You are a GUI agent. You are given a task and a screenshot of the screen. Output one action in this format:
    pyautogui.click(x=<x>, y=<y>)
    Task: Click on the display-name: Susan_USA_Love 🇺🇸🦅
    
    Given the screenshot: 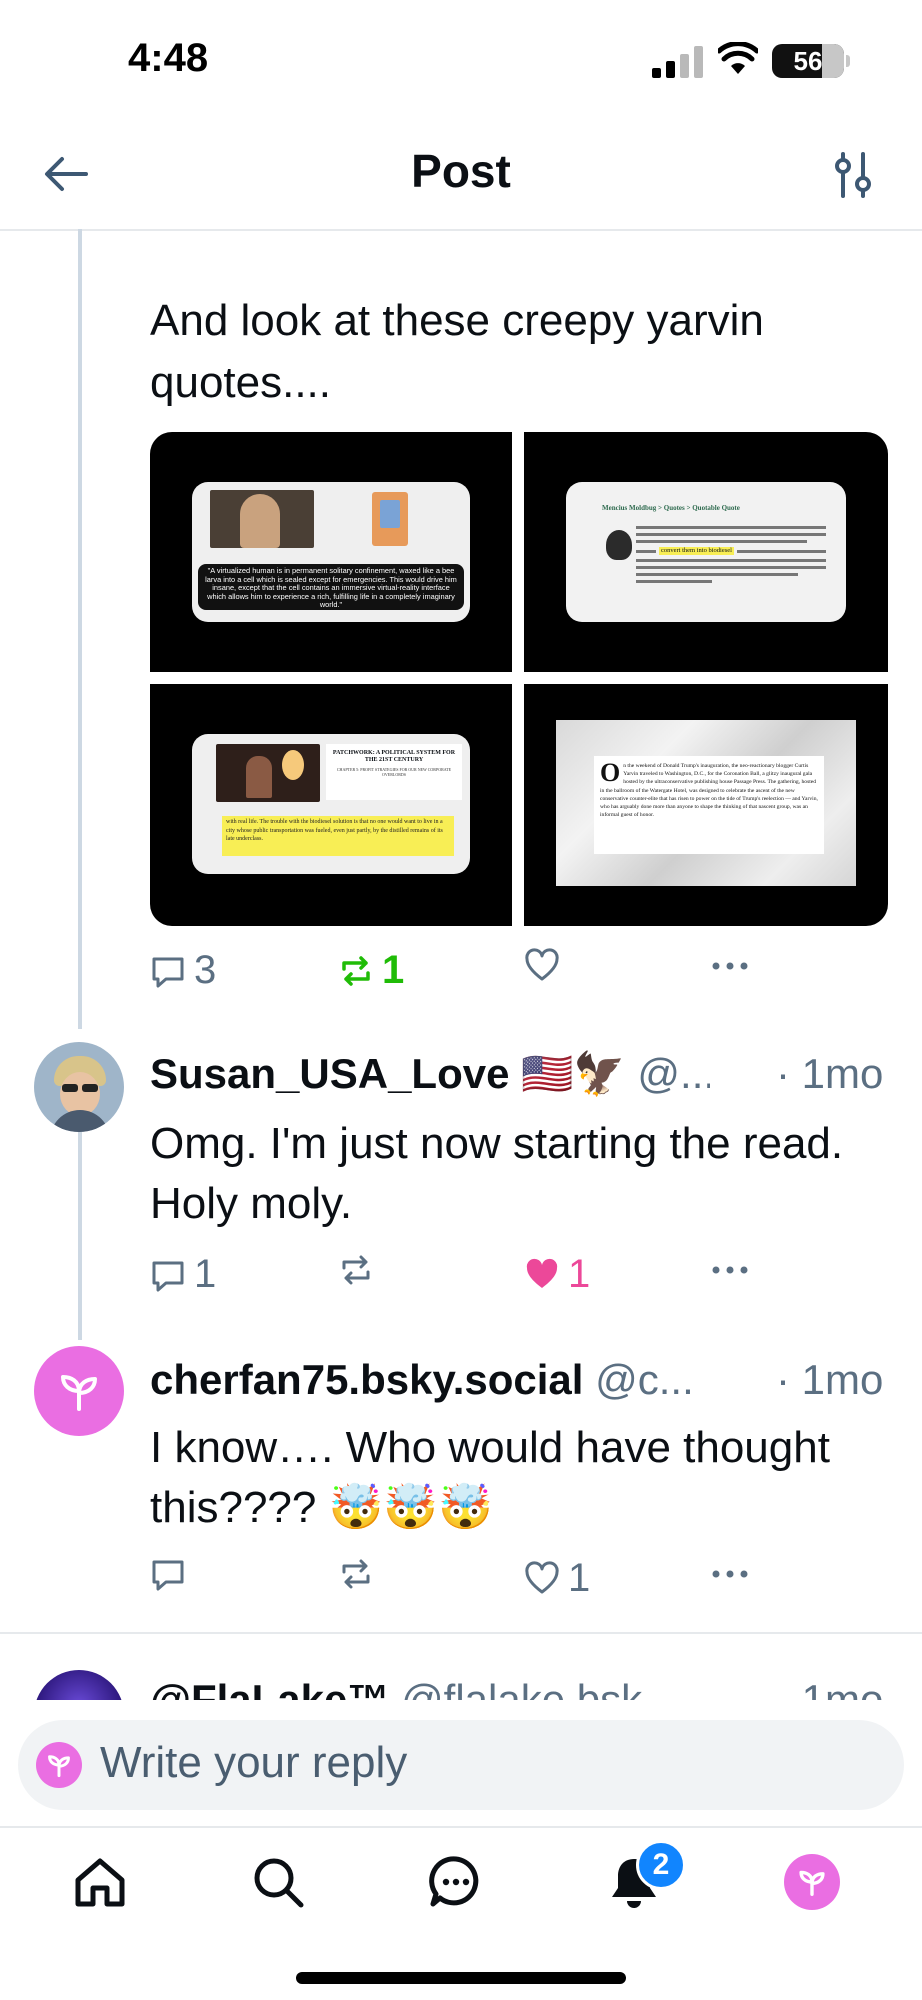 What is the action you would take?
    pyautogui.click(x=388, y=1073)
    